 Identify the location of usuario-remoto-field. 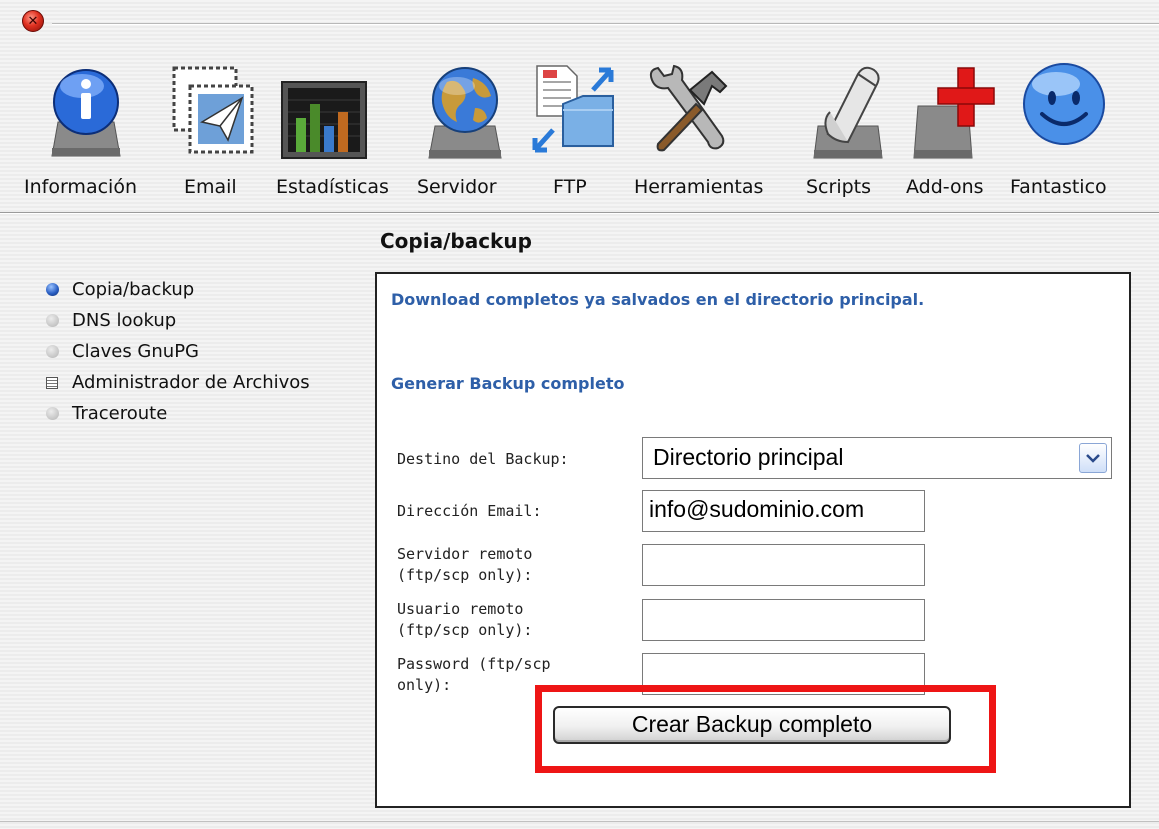
(783, 620).